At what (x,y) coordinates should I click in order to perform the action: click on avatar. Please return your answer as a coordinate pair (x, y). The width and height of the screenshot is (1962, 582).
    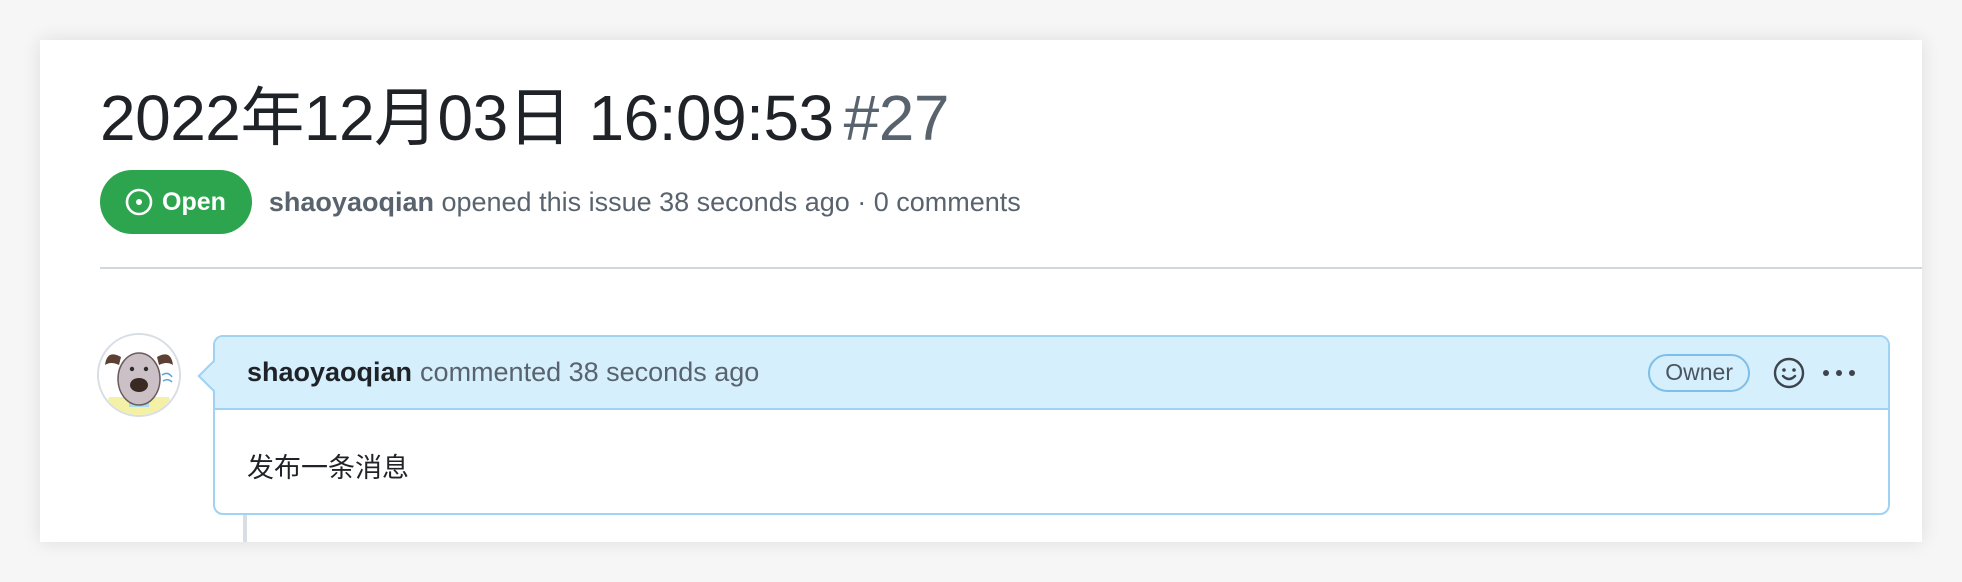
    Looking at the image, I should click on (139, 375).